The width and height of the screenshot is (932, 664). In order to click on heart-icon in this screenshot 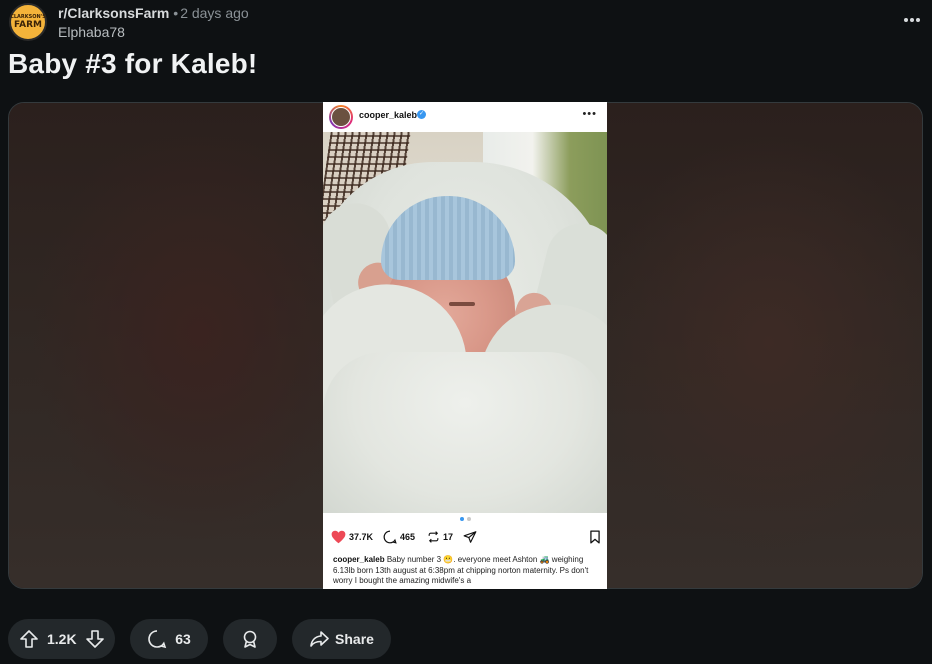, I will do `click(338, 537)`.